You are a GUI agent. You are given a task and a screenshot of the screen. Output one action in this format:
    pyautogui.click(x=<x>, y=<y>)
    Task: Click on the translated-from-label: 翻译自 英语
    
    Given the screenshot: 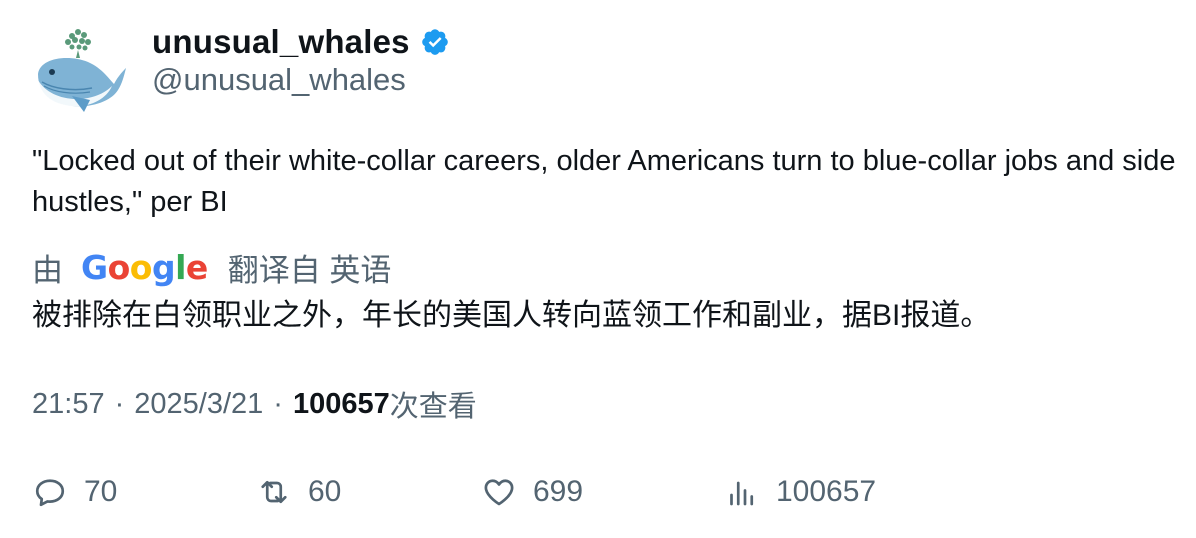 What is the action you would take?
    pyautogui.click(x=310, y=267)
    